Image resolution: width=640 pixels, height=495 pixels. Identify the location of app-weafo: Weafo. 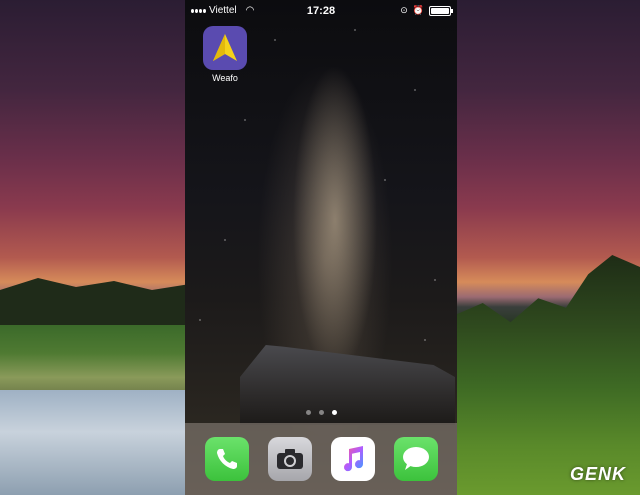
(225, 54).